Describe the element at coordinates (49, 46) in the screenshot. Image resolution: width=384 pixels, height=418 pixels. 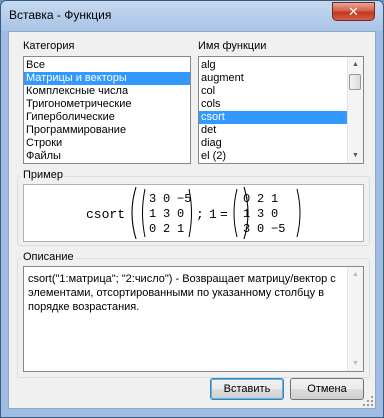
I see `category-label: Категория` at that location.